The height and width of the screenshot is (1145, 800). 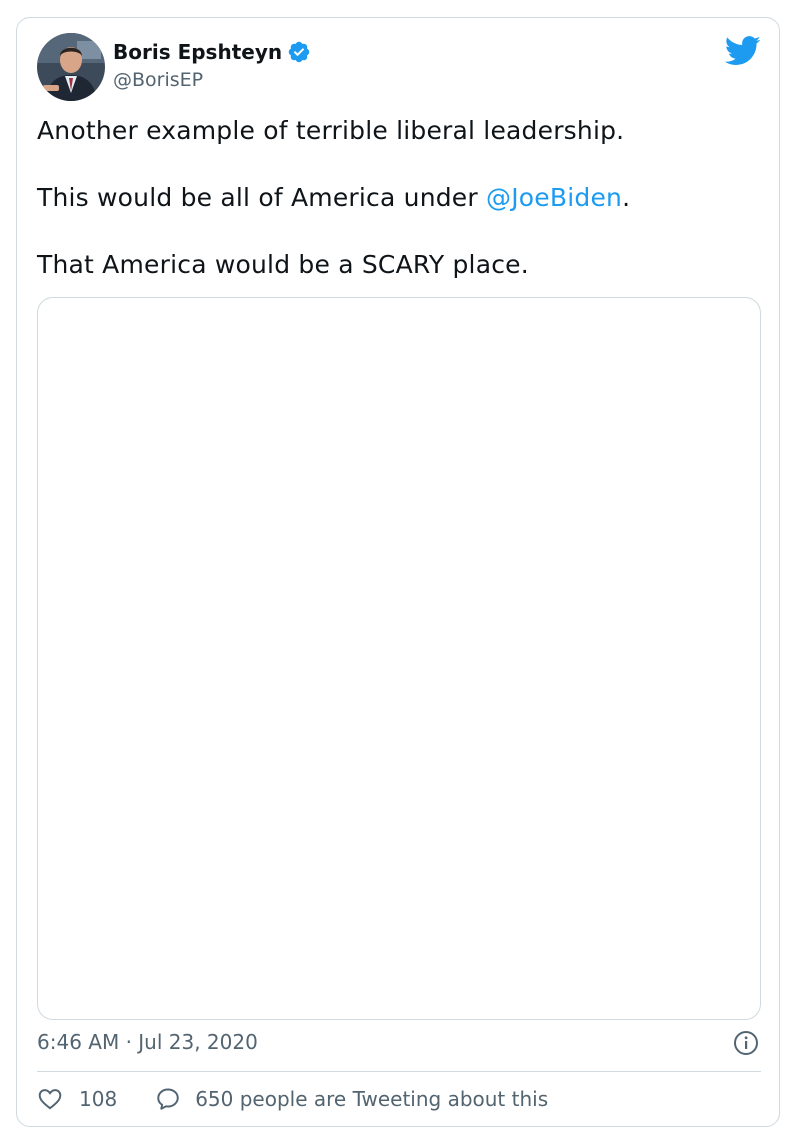 What do you see at coordinates (198, 52) in the screenshot?
I see `author-name-text: Boris Epshteyn` at bounding box center [198, 52].